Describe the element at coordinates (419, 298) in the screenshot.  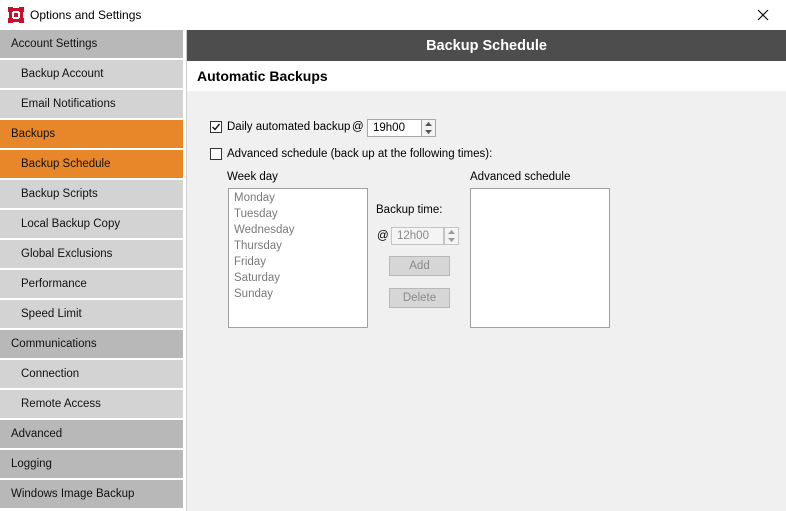
I see `delete-button: Delete` at that location.